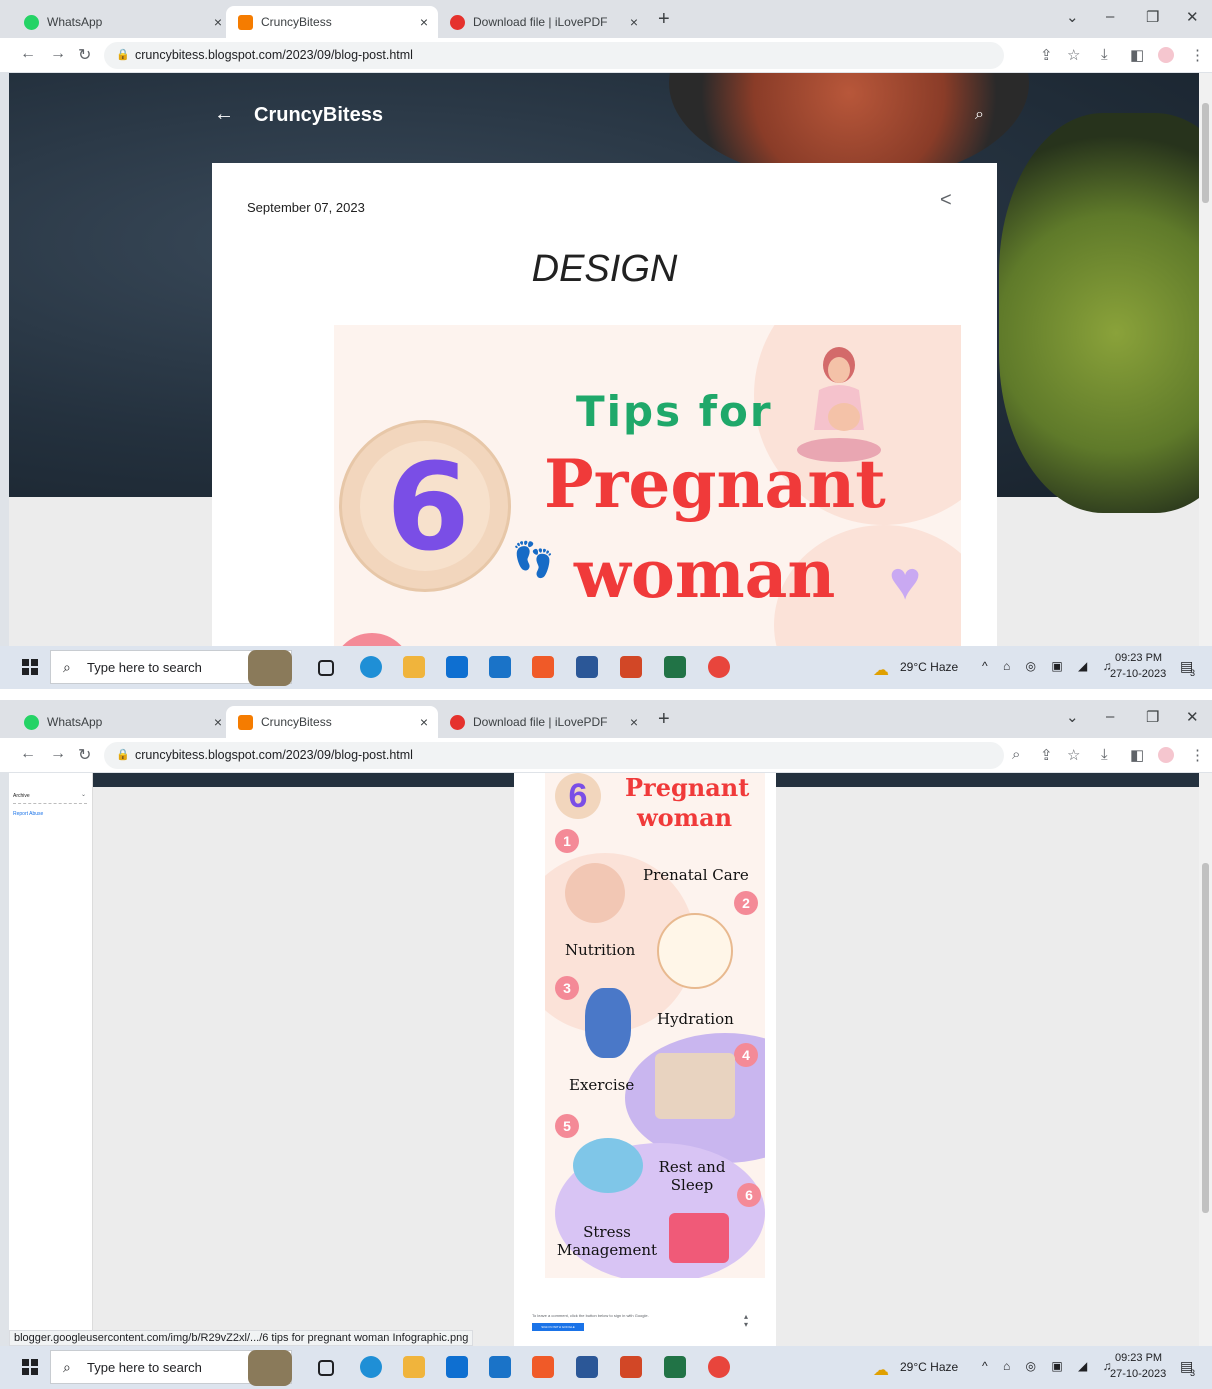  What do you see at coordinates (558, 1327) in the screenshot?
I see `sign-in-google-button: SIGN IN WITH GOOGLE` at bounding box center [558, 1327].